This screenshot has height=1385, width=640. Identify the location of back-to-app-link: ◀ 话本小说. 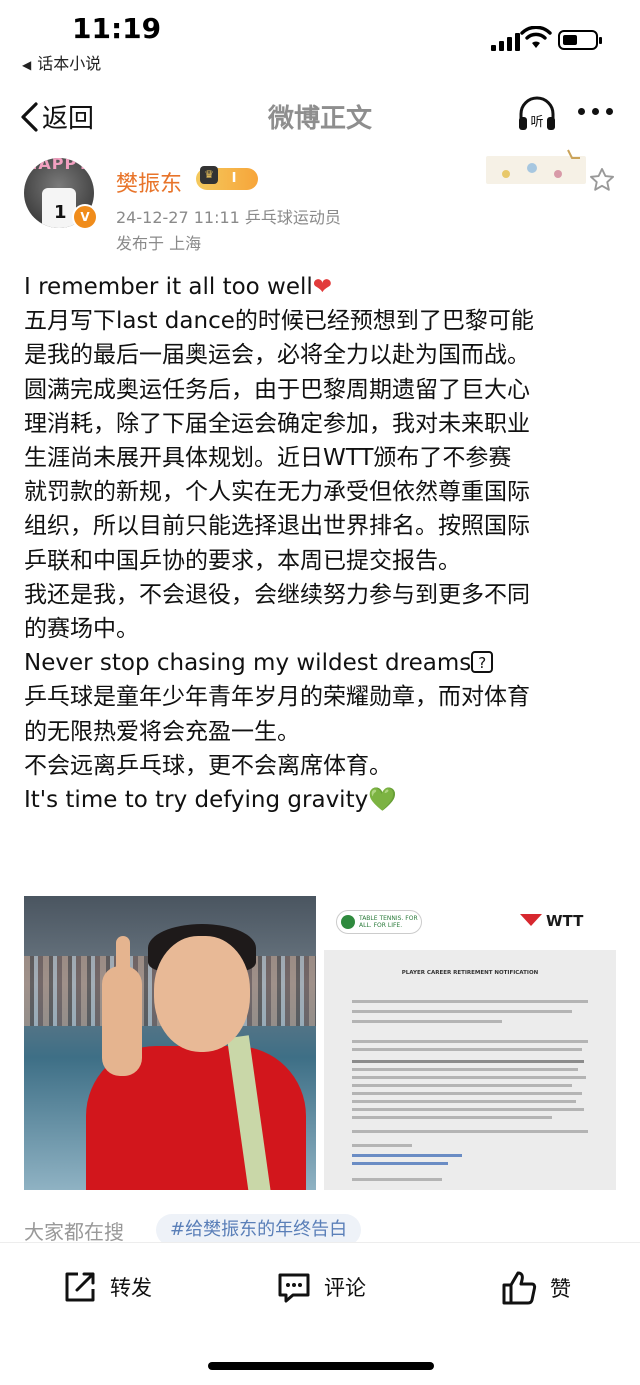
(61, 62).